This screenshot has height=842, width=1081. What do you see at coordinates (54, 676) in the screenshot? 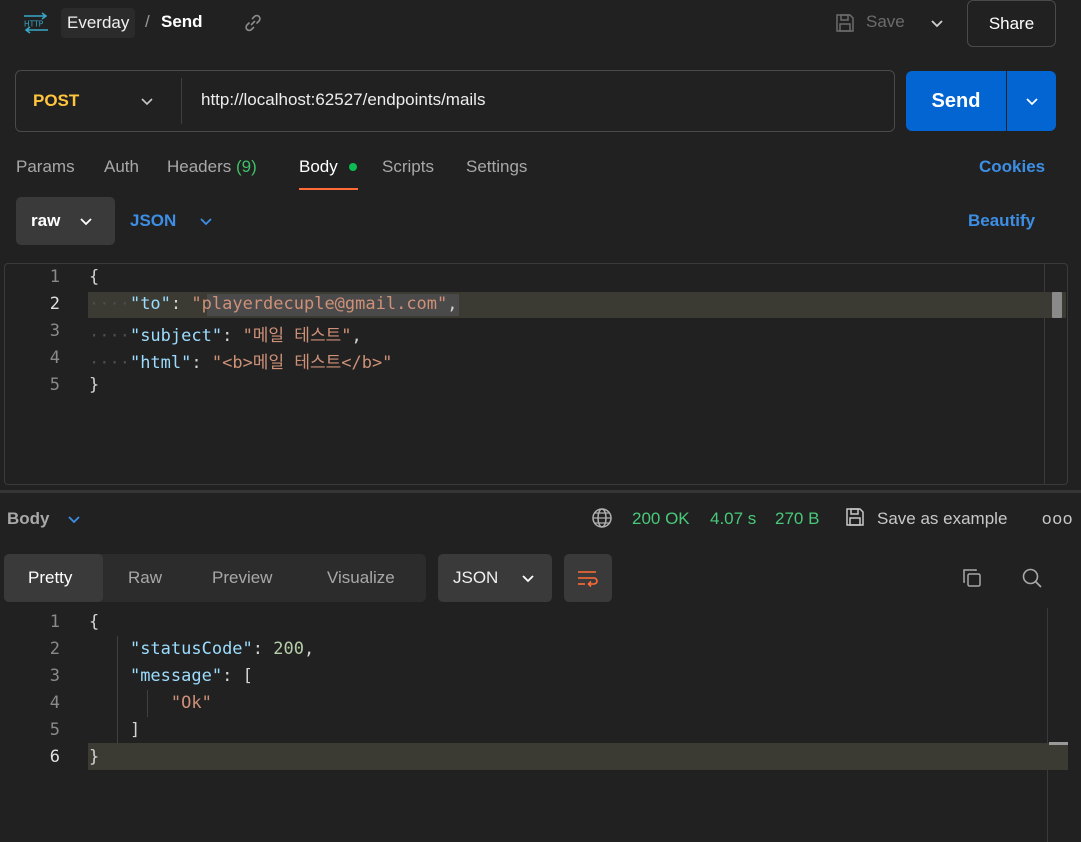
I see `line-number: 3` at bounding box center [54, 676].